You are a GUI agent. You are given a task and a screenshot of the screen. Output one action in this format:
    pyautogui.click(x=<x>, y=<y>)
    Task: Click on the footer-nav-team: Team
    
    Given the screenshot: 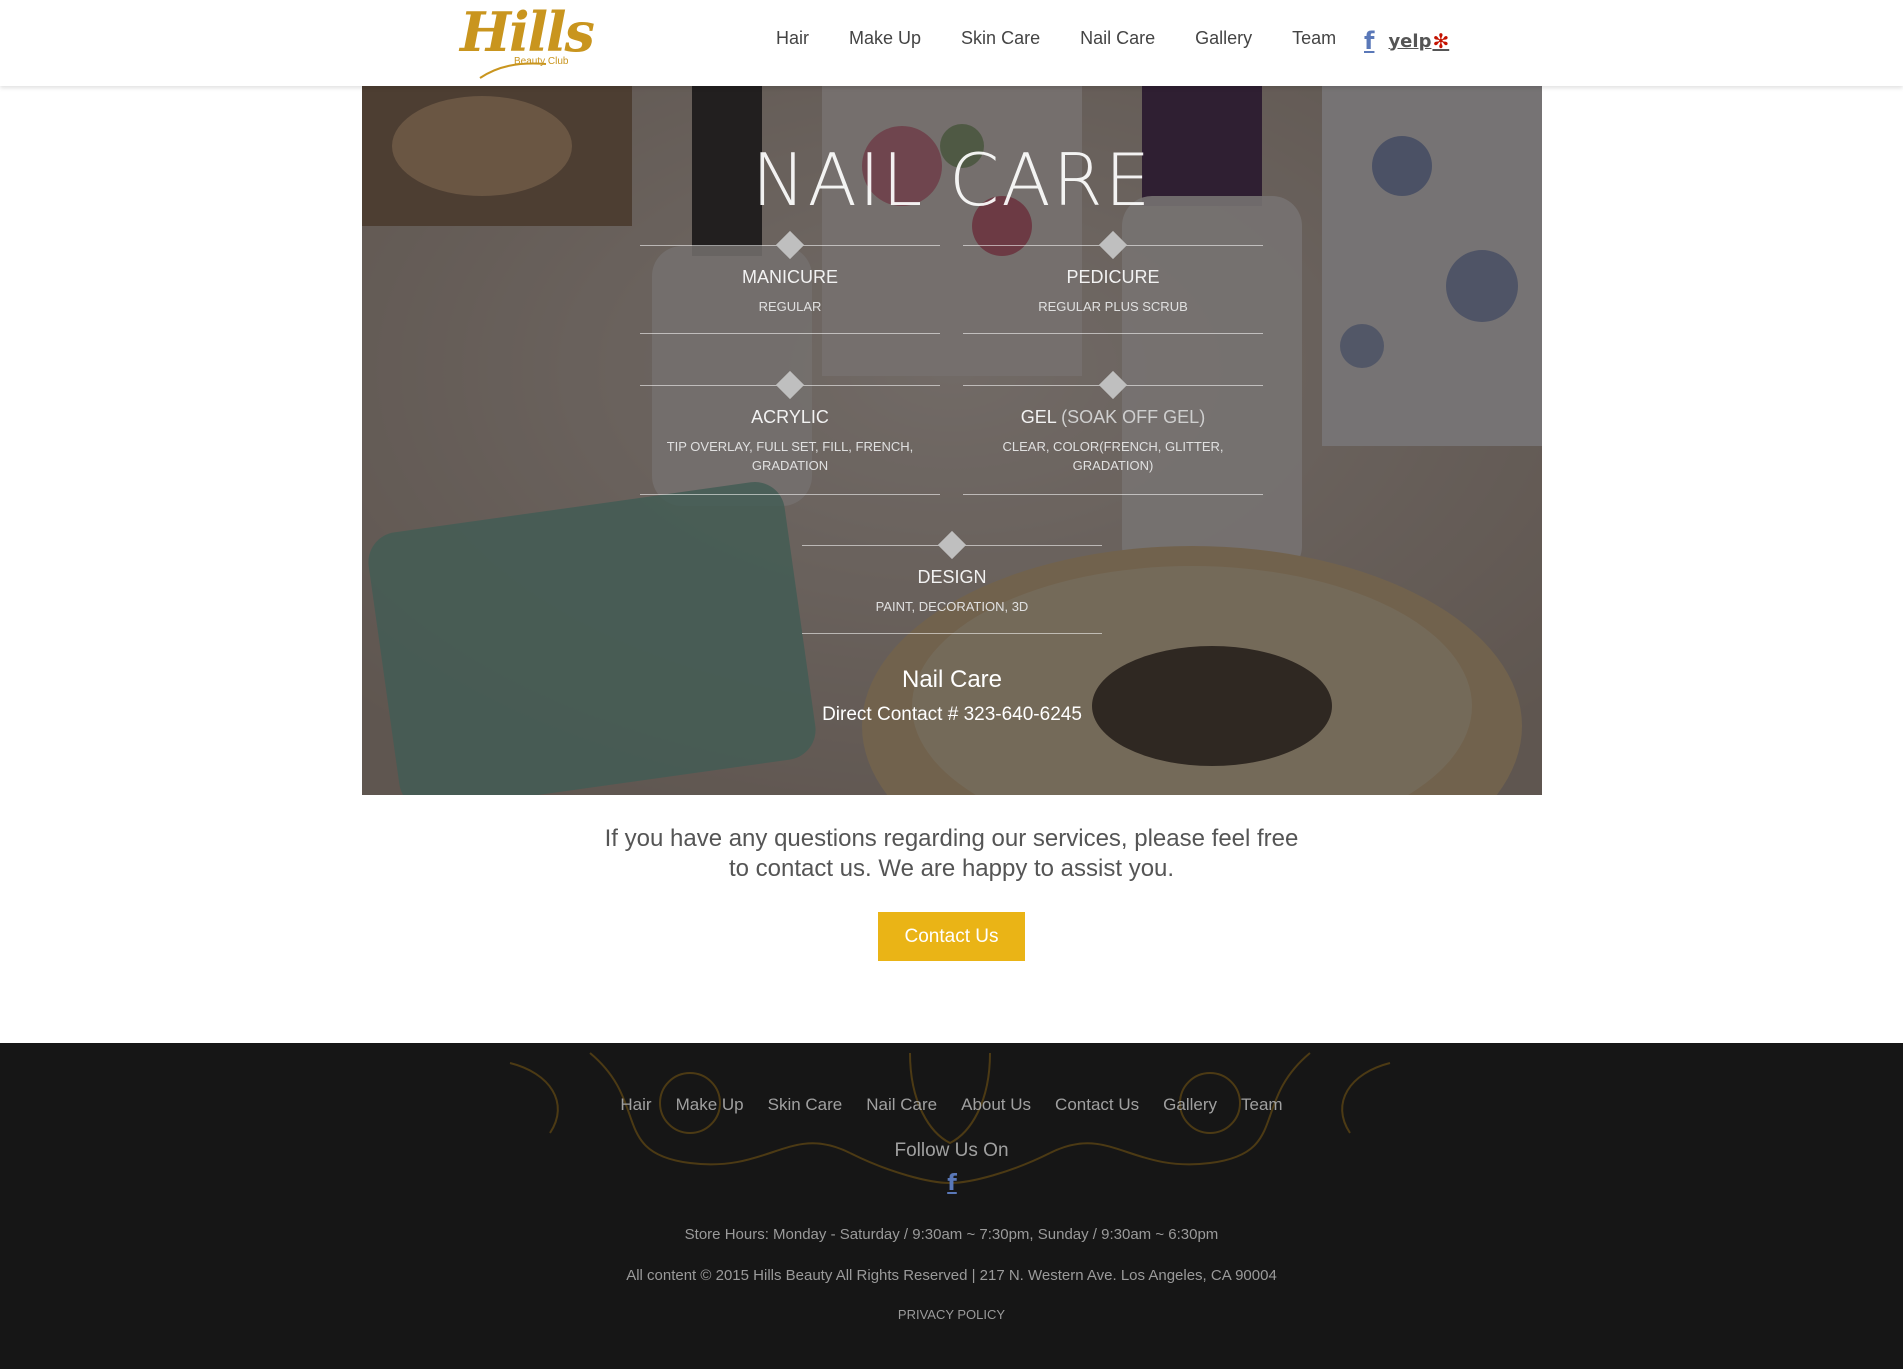 What is the action you would take?
    pyautogui.click(x=1262, y=1105)
    